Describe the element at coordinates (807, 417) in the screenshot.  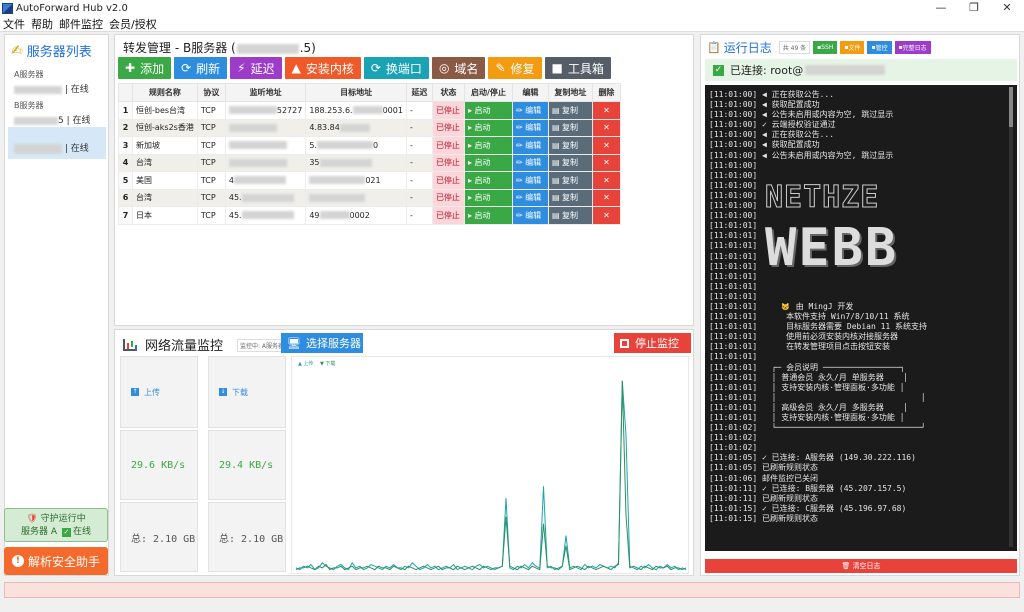
I see `log-line: [11:01:01] │ 支持安装内核·管理面板·多功能 │` at that location.